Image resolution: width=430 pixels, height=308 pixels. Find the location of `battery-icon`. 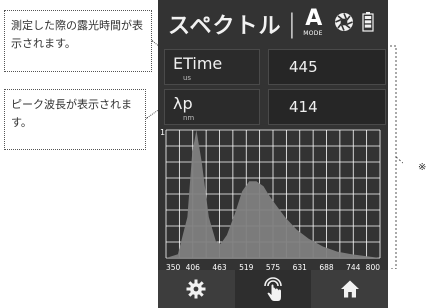

battery-icon is located at coordinates (368, 24).